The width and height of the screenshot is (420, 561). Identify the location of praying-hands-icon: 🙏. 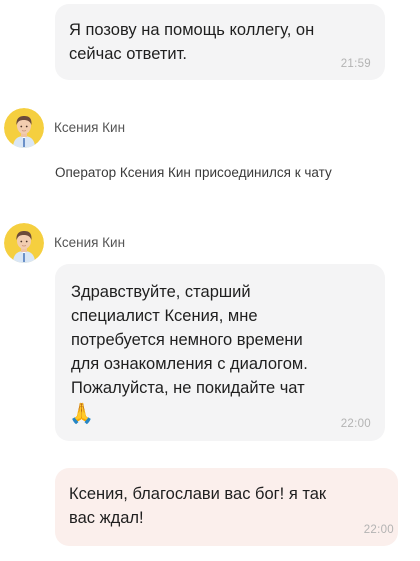
(81, 414).